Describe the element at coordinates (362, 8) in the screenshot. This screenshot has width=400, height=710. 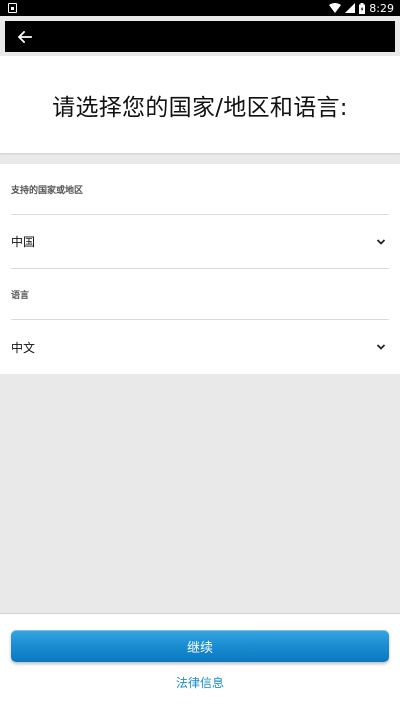
I see `battery-icon` at that location.